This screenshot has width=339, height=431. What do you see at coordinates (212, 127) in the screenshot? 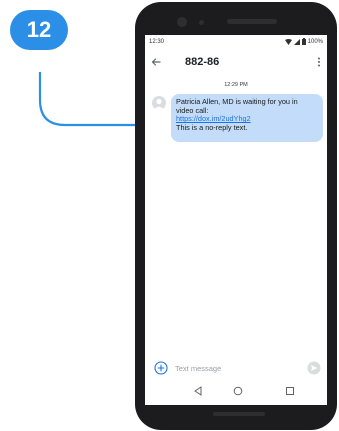
I see `message-footer: This is a no-reply text.` at bounding box center [212, 127].